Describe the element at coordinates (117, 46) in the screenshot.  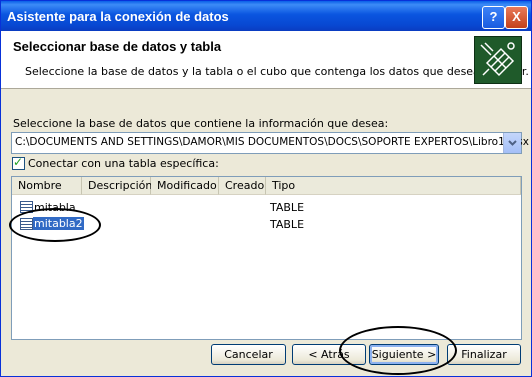
I see `page-title: Seleccionar base de datos y tabla` at that location.